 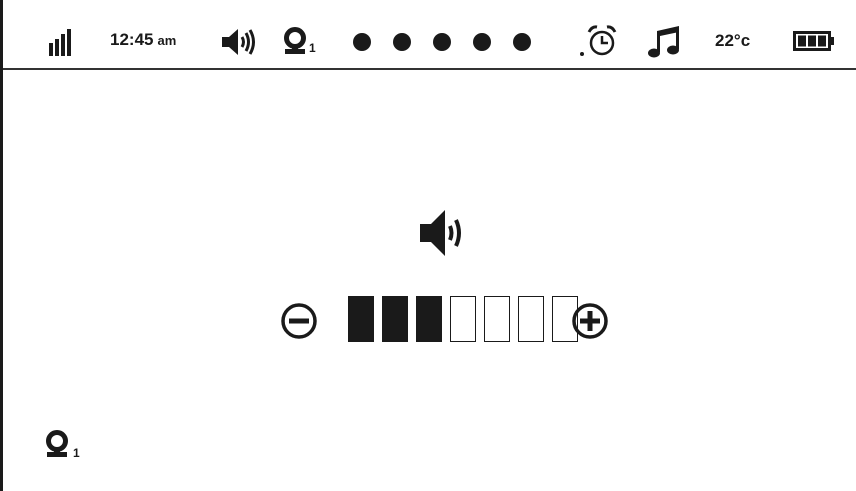 What do you see at coordinates (239, 42) in the screenshot?
I see `speaker-icon` at bounding box center [239, 42].